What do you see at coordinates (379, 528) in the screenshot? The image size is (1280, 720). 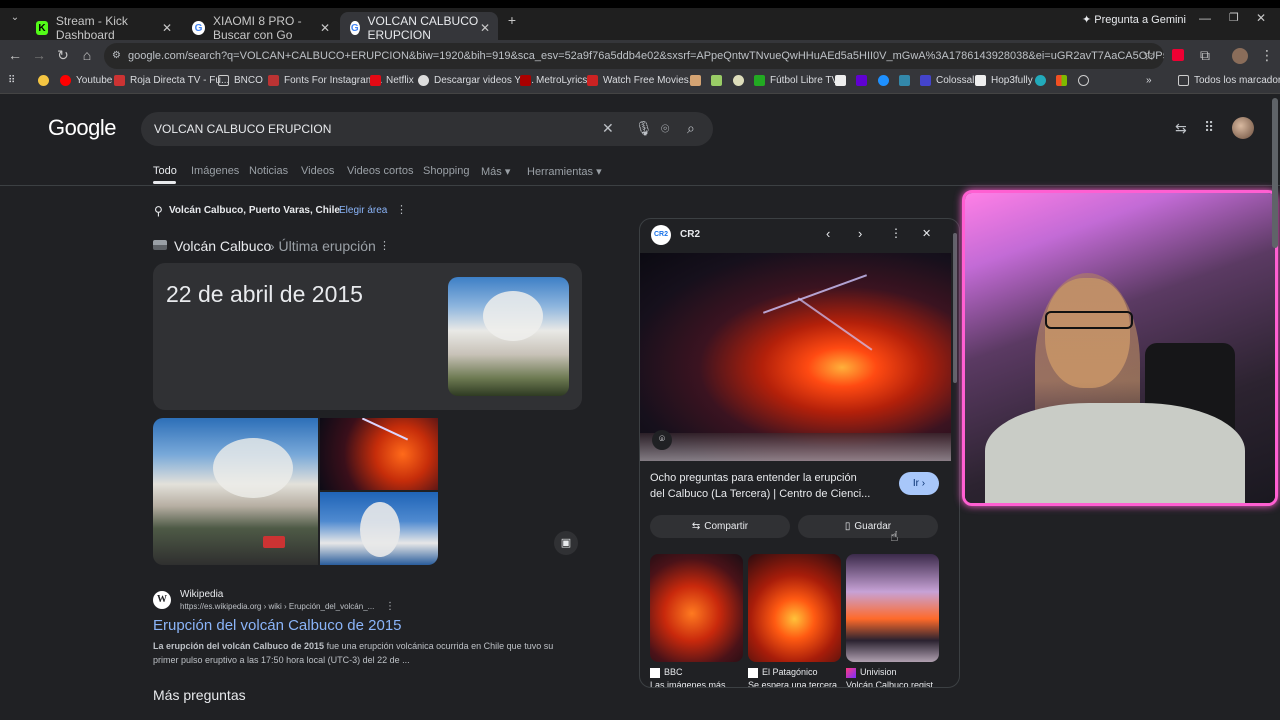 I see `collage-plume-image` at bounding box center [379, 528].